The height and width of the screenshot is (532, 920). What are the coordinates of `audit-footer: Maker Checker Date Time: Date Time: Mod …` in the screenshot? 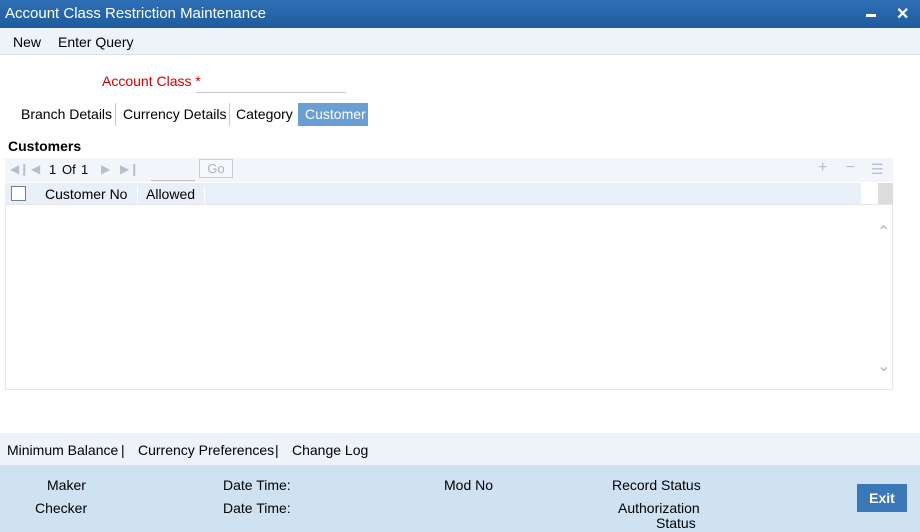 It's located at (460, 498).